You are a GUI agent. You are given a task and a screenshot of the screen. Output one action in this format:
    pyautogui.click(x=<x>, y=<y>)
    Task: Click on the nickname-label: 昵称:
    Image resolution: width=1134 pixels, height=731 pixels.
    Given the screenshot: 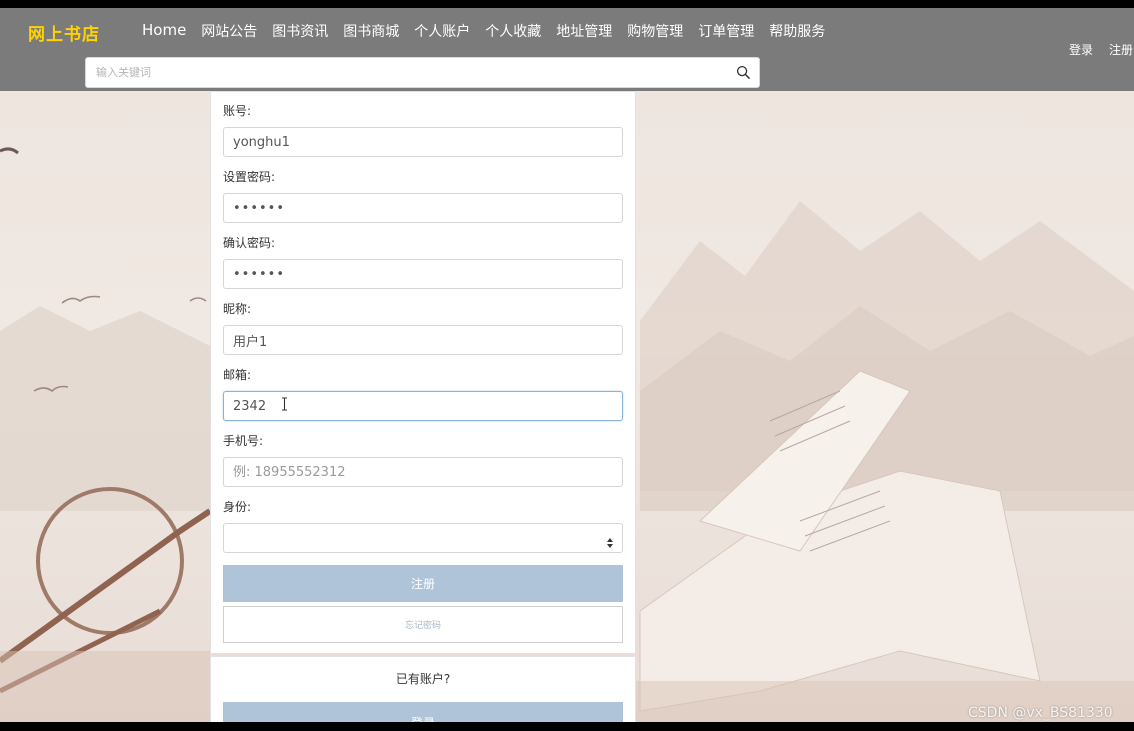 What is the action you would take?
    pyautogui.click(x=237, y=309)
    